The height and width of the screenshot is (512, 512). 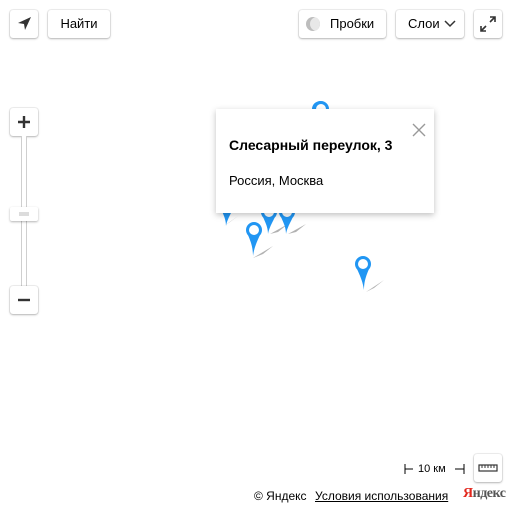 I want to click on fullscreen-icon, so click(x=488, y=24).